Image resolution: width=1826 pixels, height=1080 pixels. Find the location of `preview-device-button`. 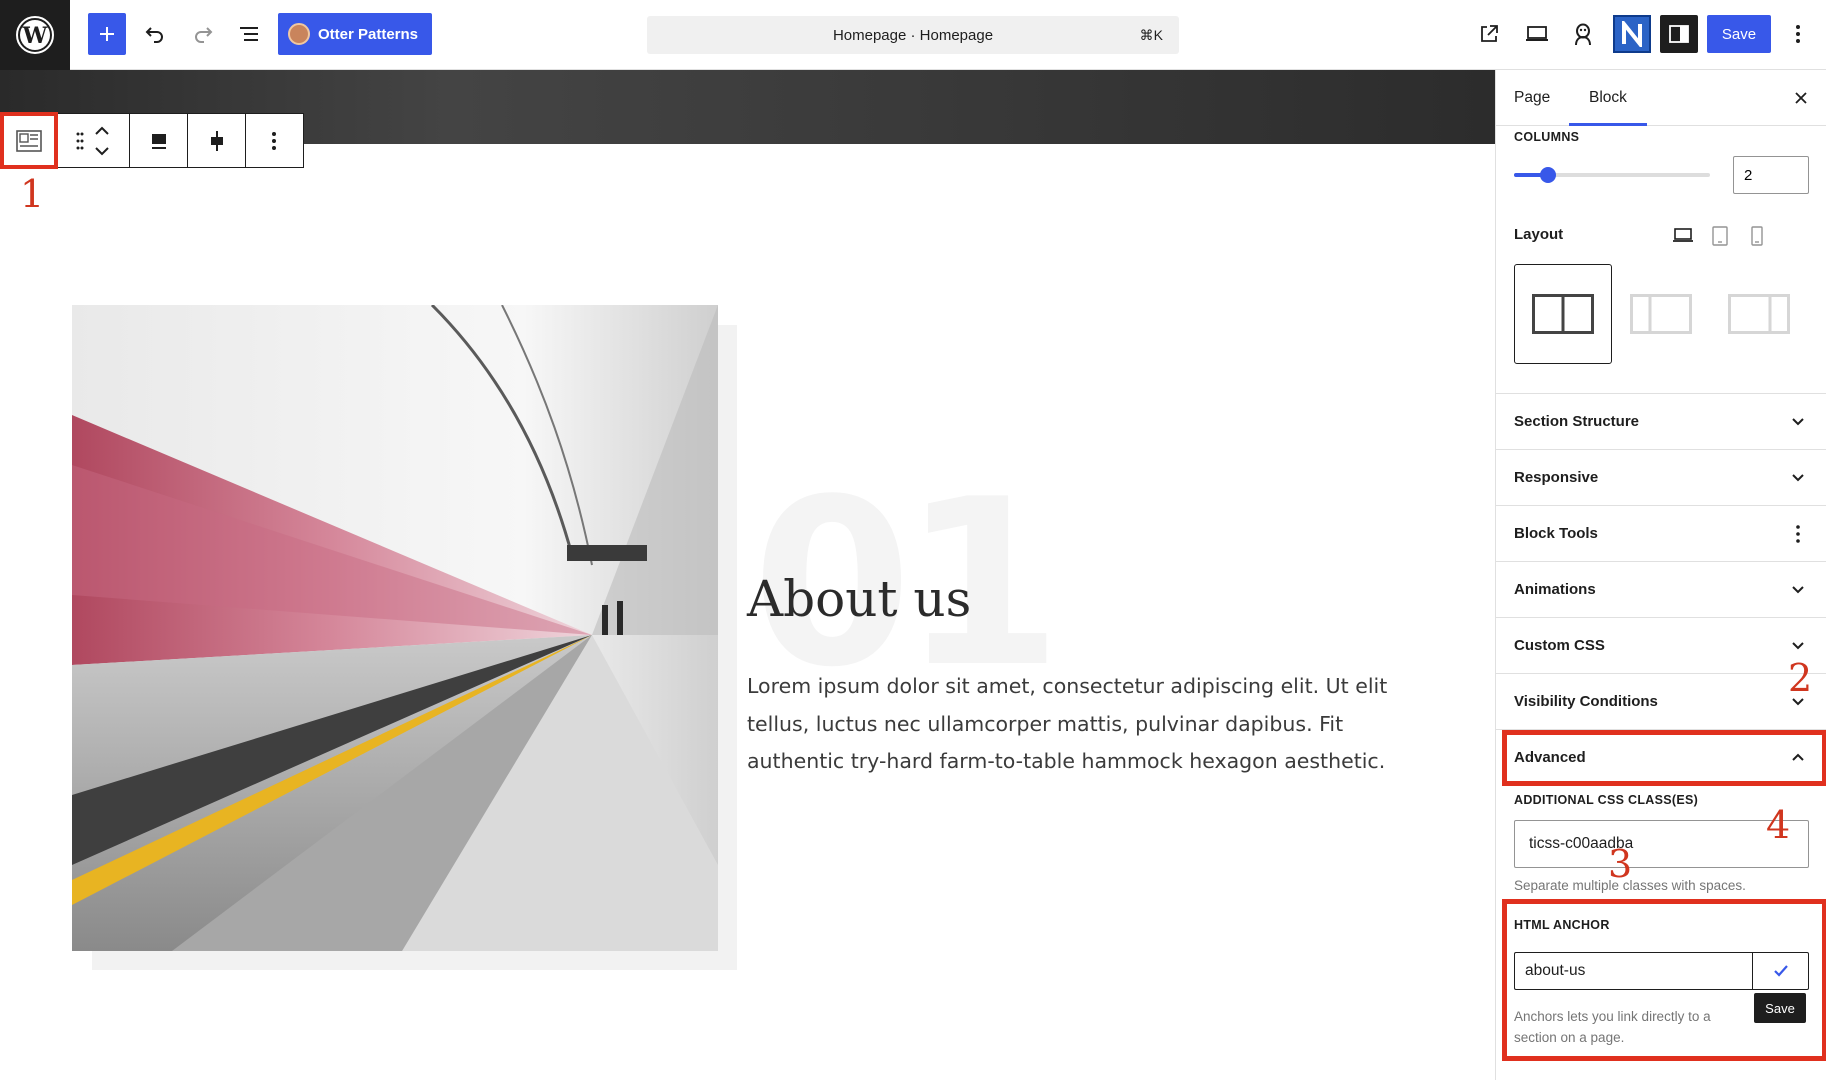

preview-device-button is located at coordinates (1537, 34).